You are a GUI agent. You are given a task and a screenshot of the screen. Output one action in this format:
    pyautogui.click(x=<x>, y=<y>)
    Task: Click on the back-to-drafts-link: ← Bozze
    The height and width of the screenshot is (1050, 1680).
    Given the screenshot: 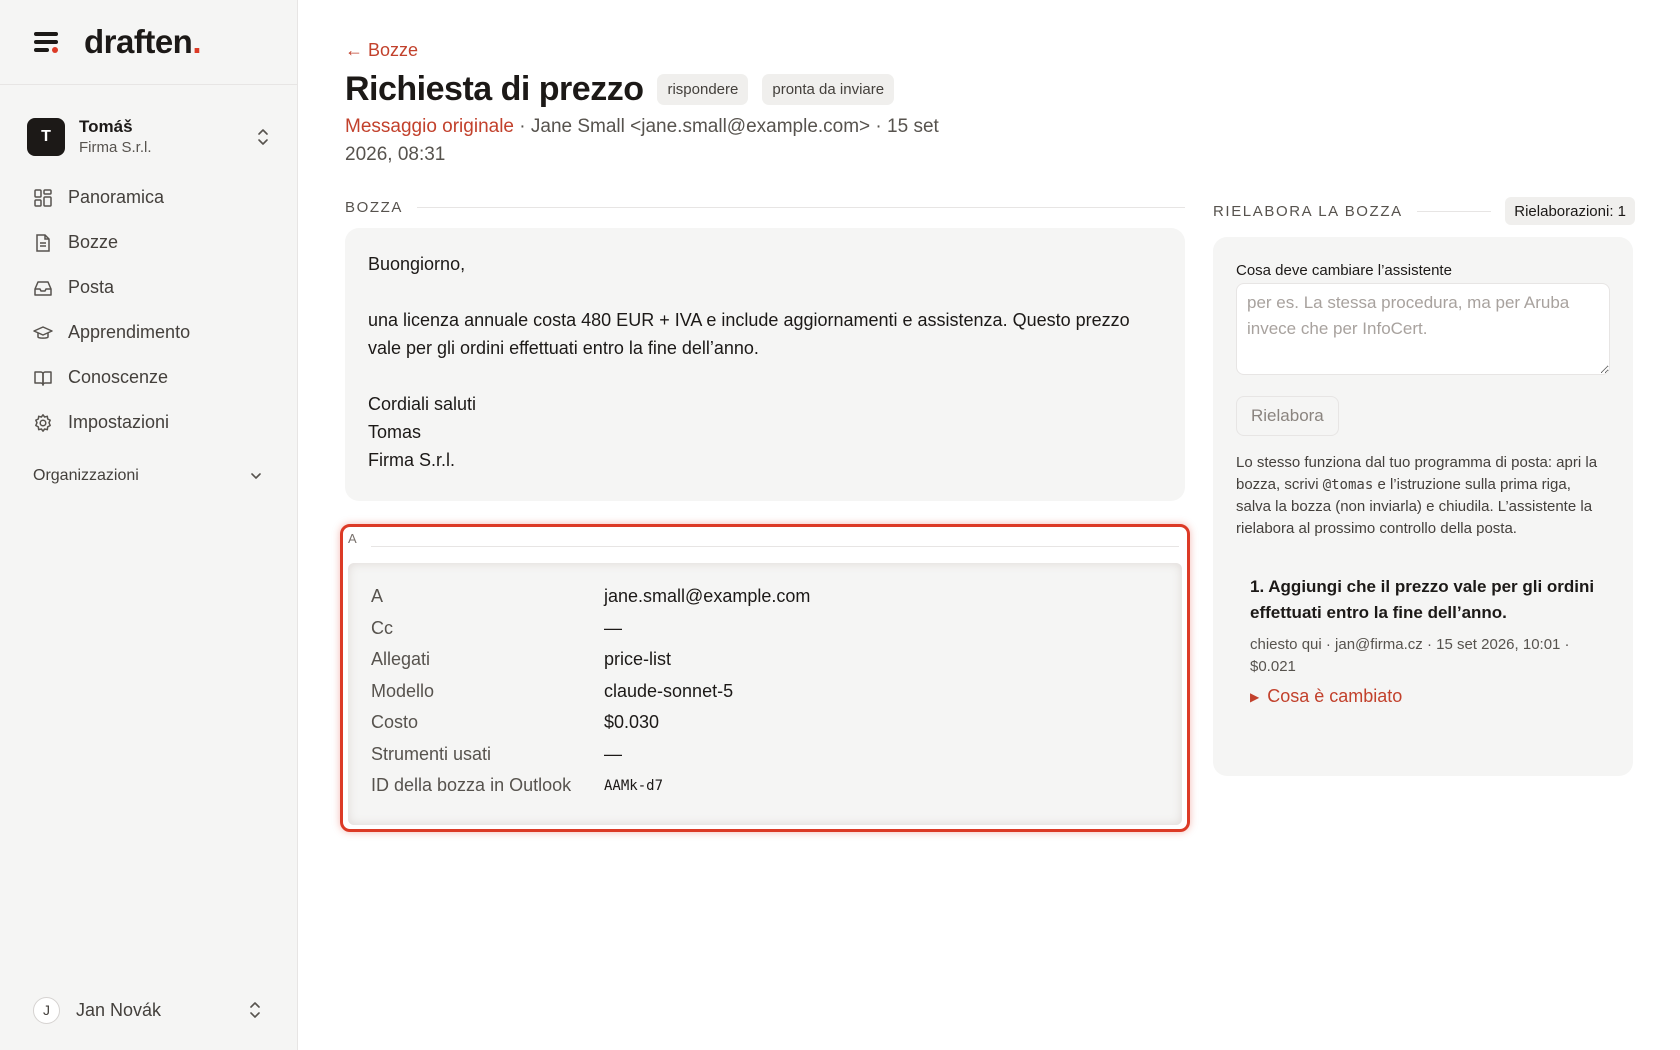 What is the action you would take?
    pyautogui.click(x=381, y=50)
    